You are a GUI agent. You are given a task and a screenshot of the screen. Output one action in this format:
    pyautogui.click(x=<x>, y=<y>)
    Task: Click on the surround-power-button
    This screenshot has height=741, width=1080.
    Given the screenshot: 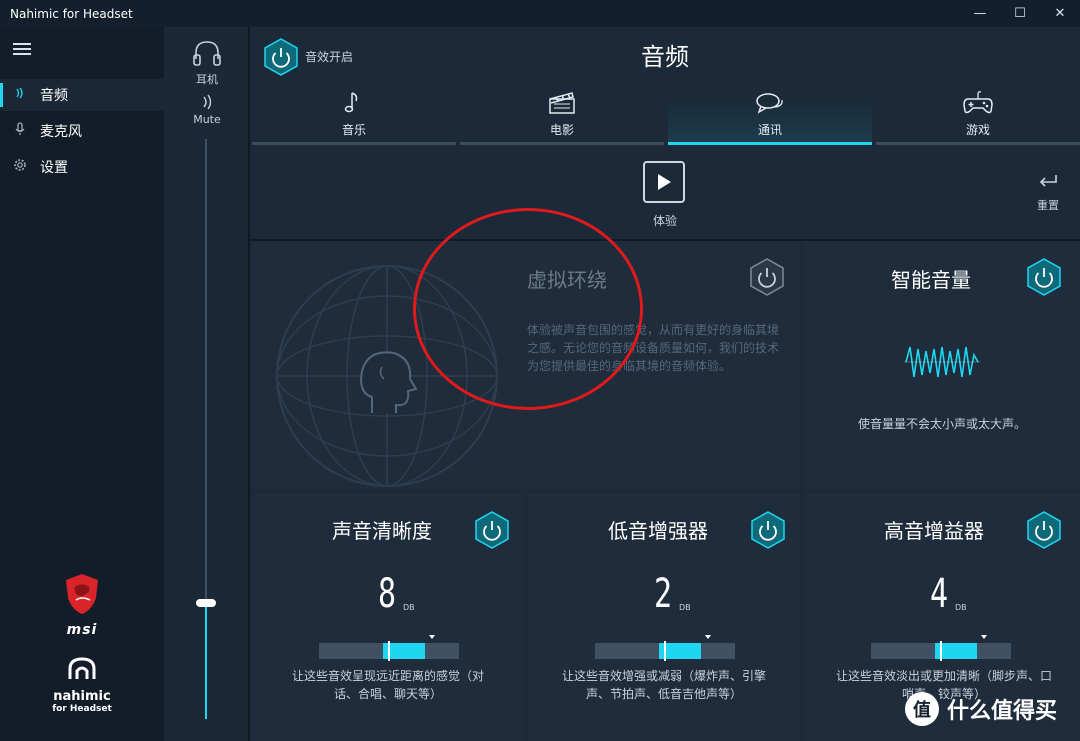 What is the action you would take?
    pyautogui.click(x=767, y=277)
    